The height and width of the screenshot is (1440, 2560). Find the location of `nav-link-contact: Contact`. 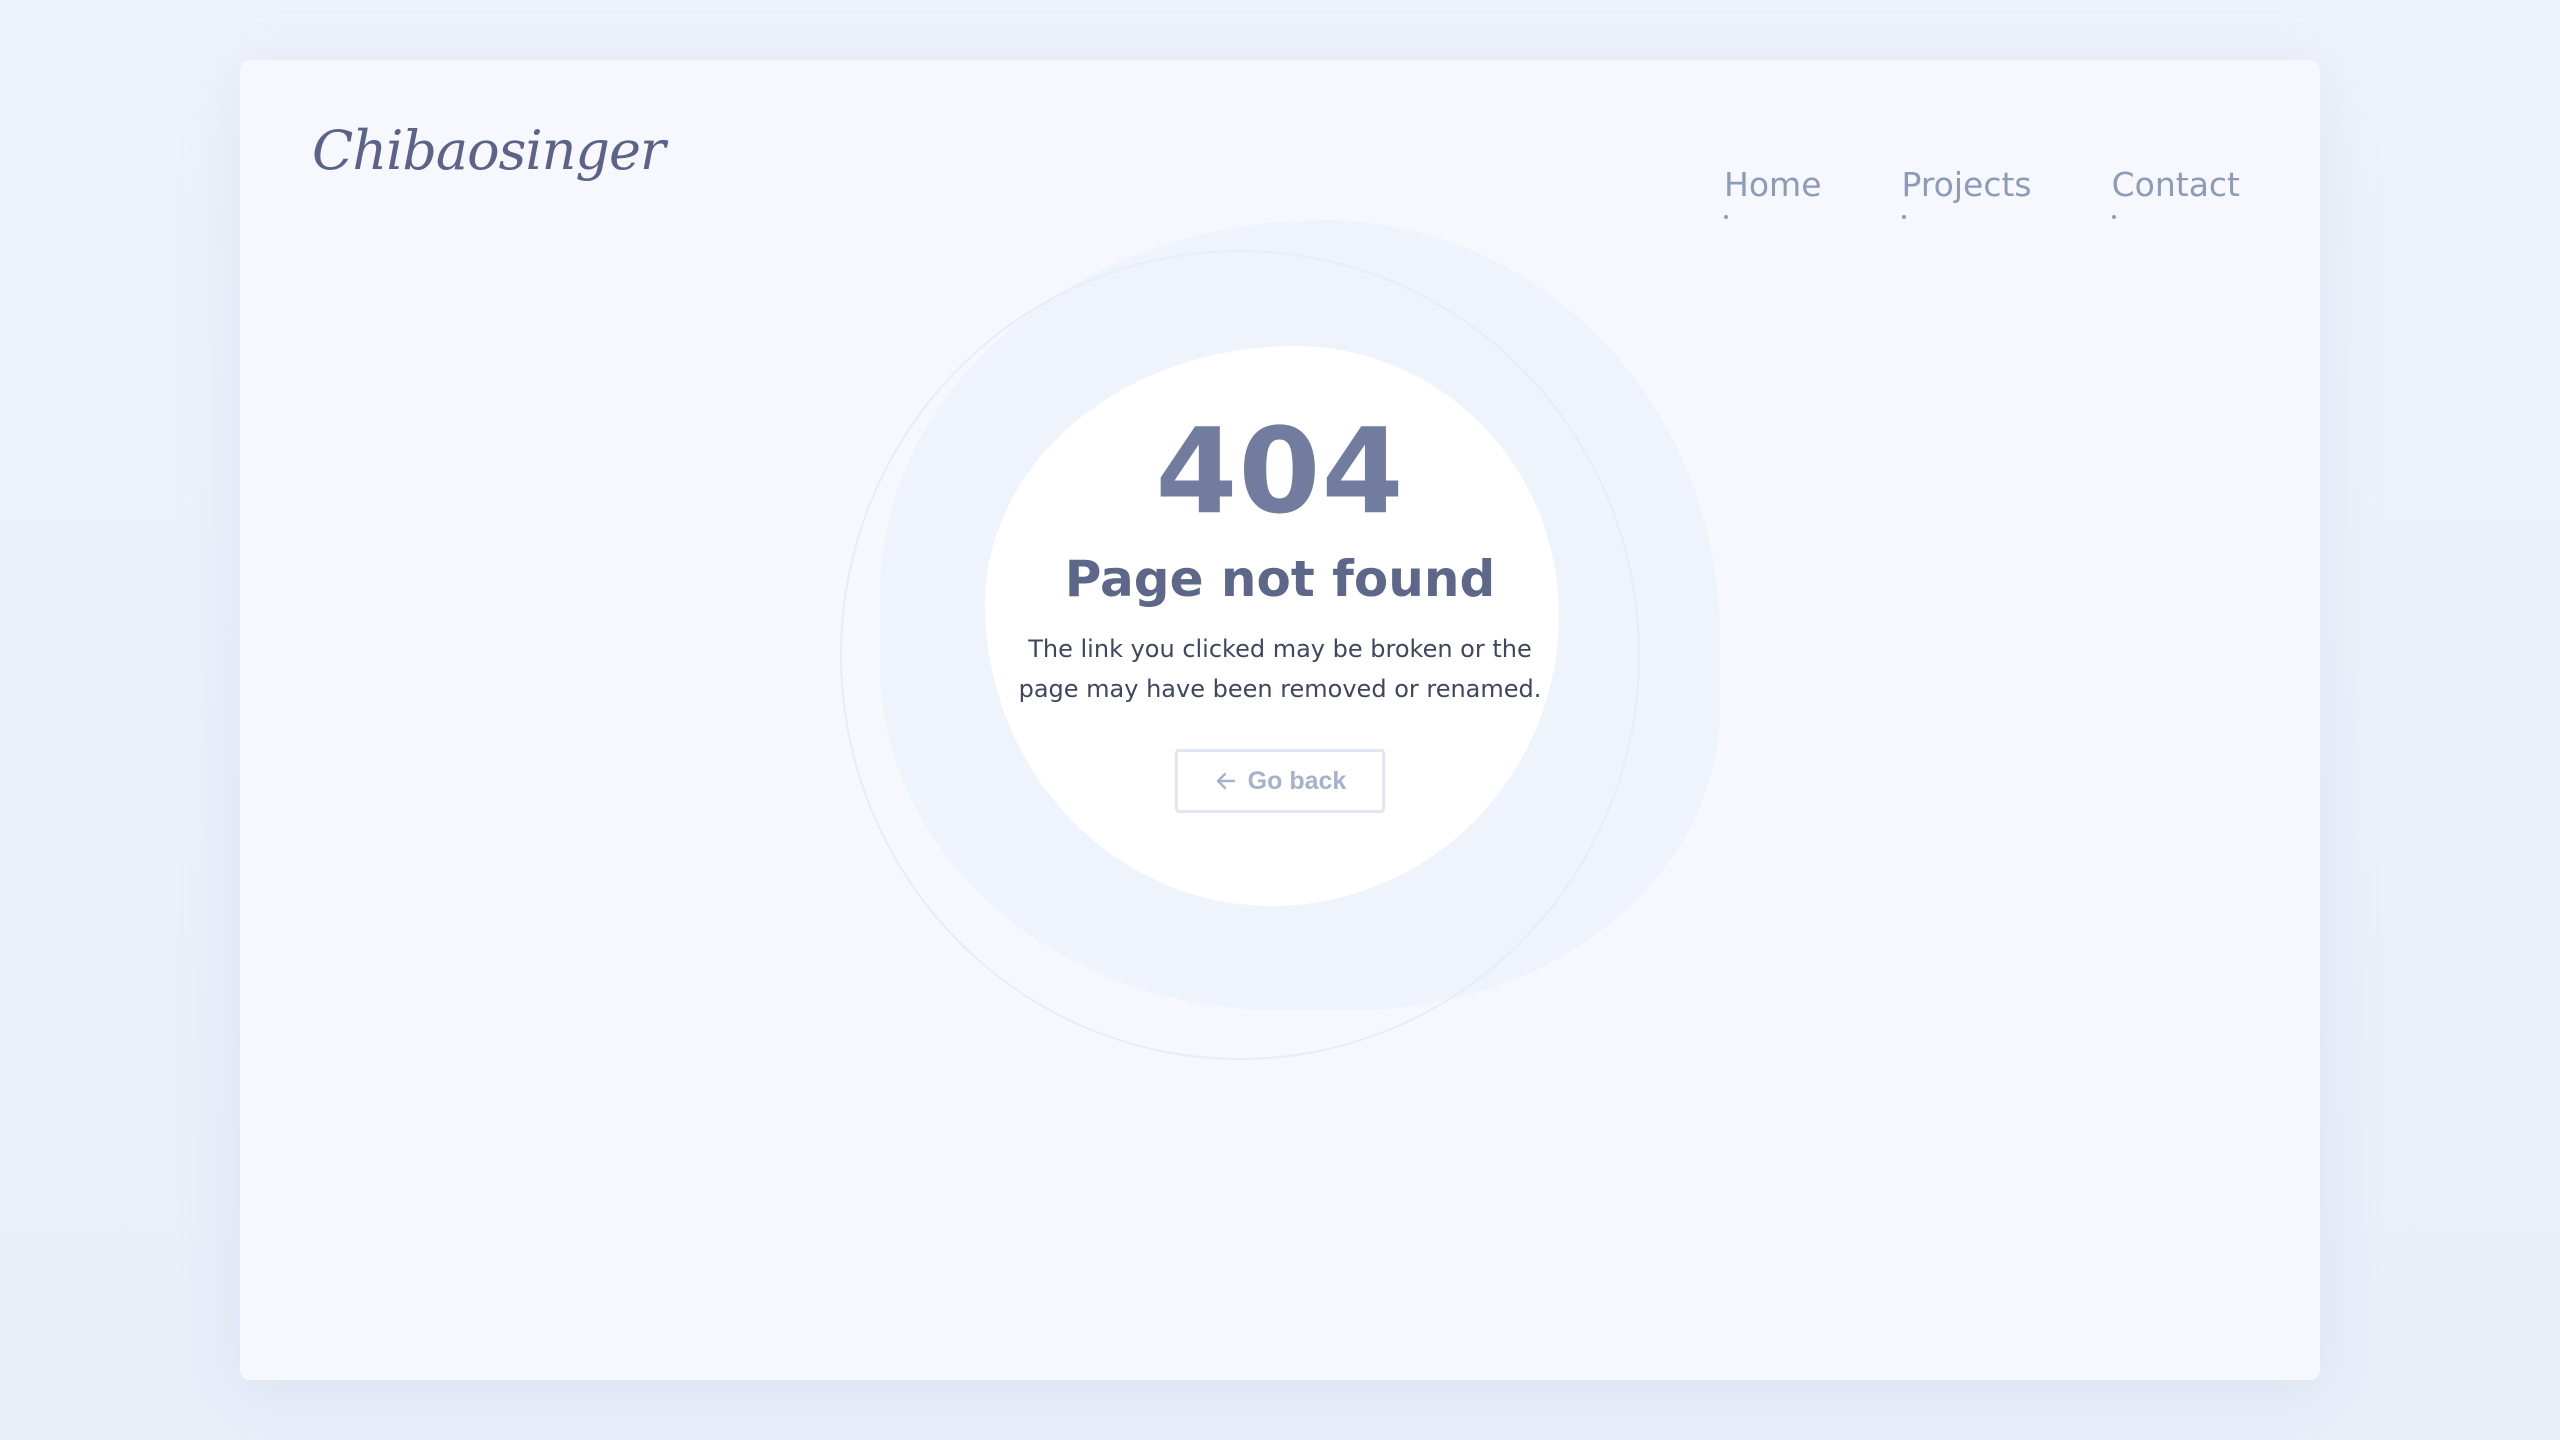

nav-link-contact: Contact is located at coordinates (2175, 192).